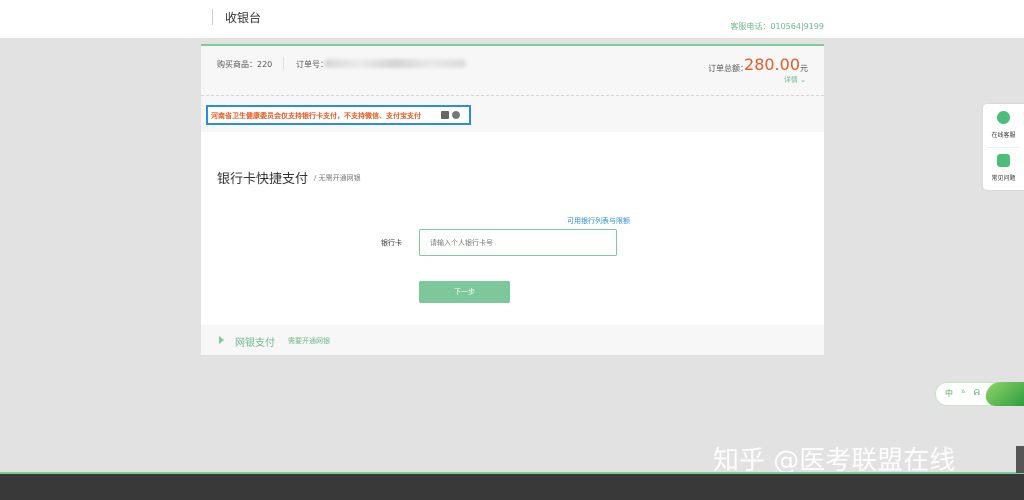  Describe the element at coordinates (512, 340) in the screenshot. I see `netbank-section: 网银支付 需要开通网银` at that location.